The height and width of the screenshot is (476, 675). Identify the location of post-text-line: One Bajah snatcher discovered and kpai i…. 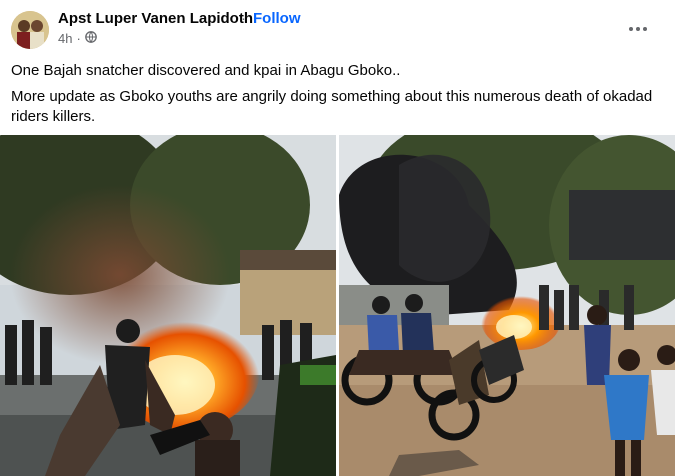
(206, 70).